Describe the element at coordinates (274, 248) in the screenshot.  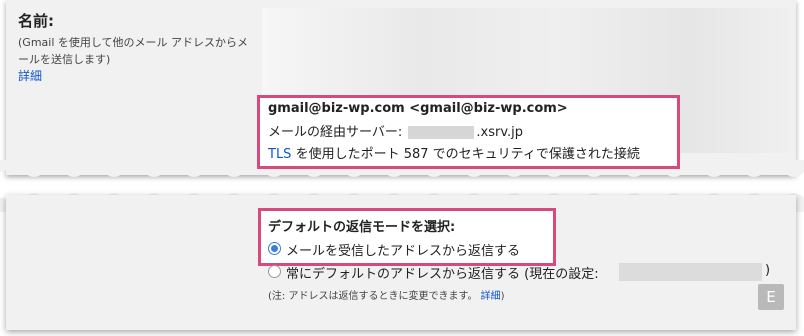
I see `radio-reply-from-received` at that location.